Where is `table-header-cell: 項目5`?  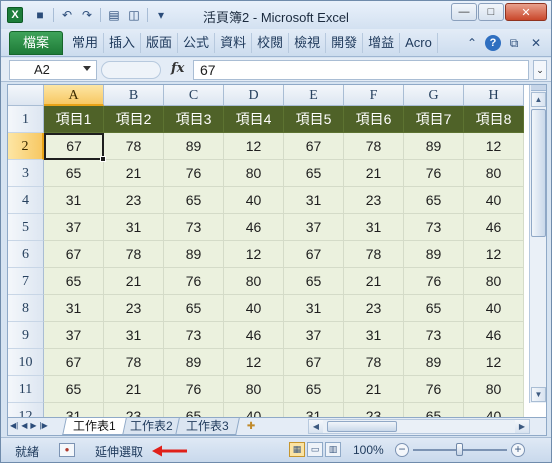
table-header-cell: 項目5 is located at coordinates (314, 119).